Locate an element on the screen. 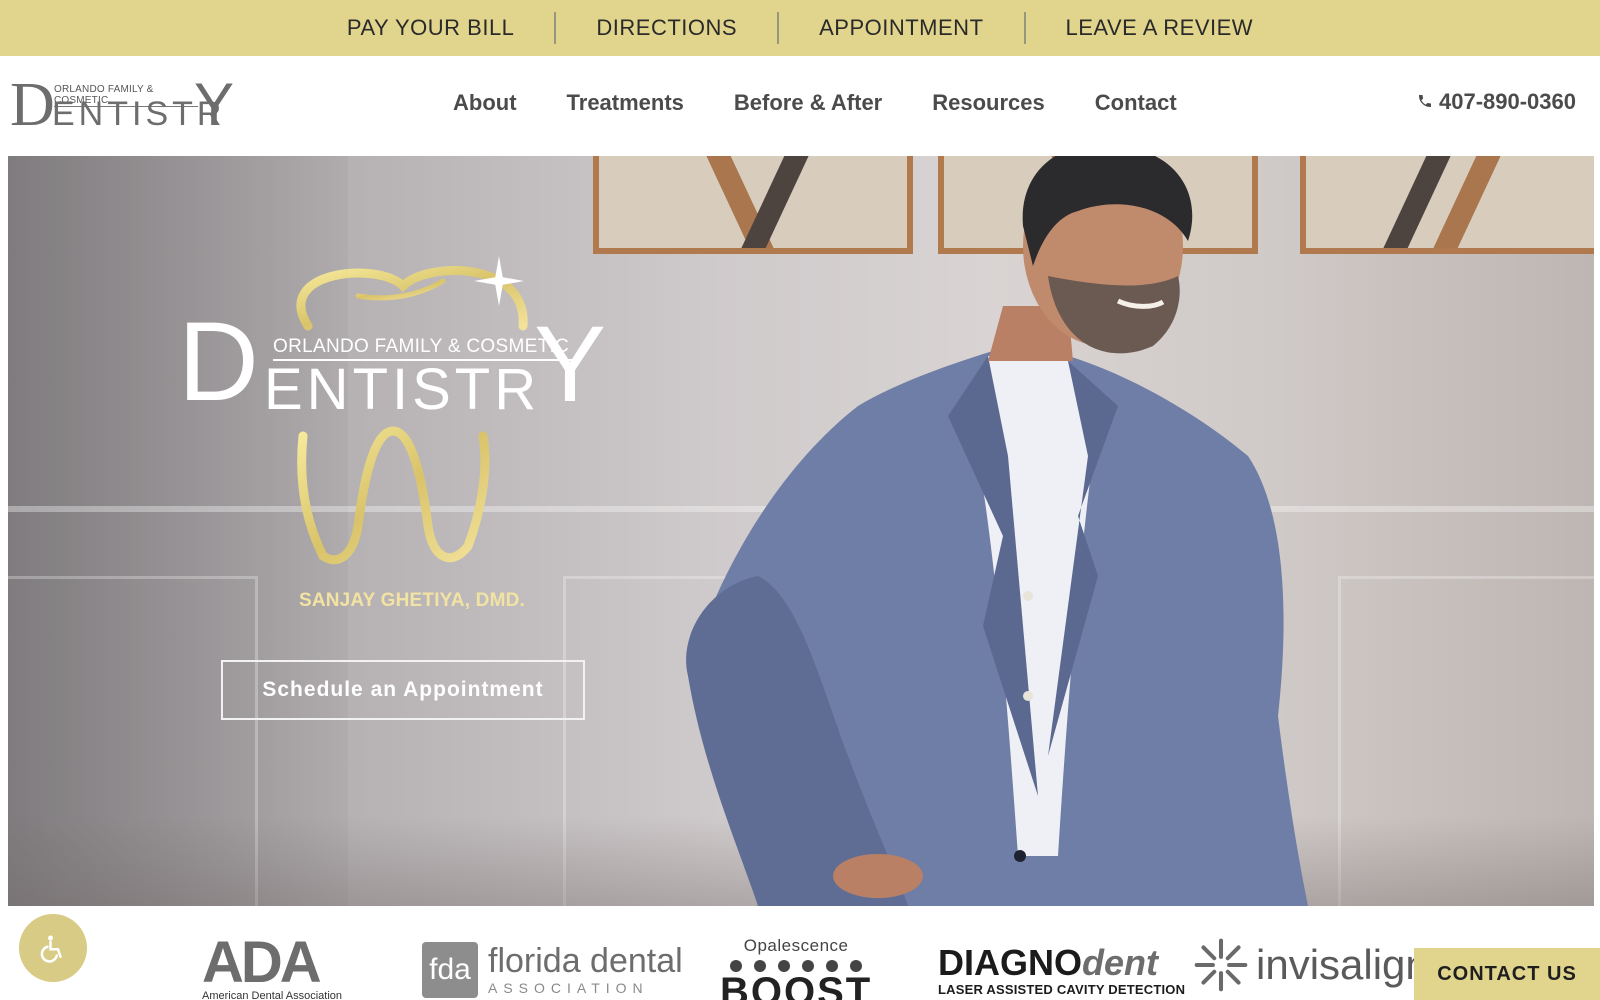 Image resolution: width=1600 pixels, height=1000 pixels. logo-letter-d: D is located at coordinates (32, 105).